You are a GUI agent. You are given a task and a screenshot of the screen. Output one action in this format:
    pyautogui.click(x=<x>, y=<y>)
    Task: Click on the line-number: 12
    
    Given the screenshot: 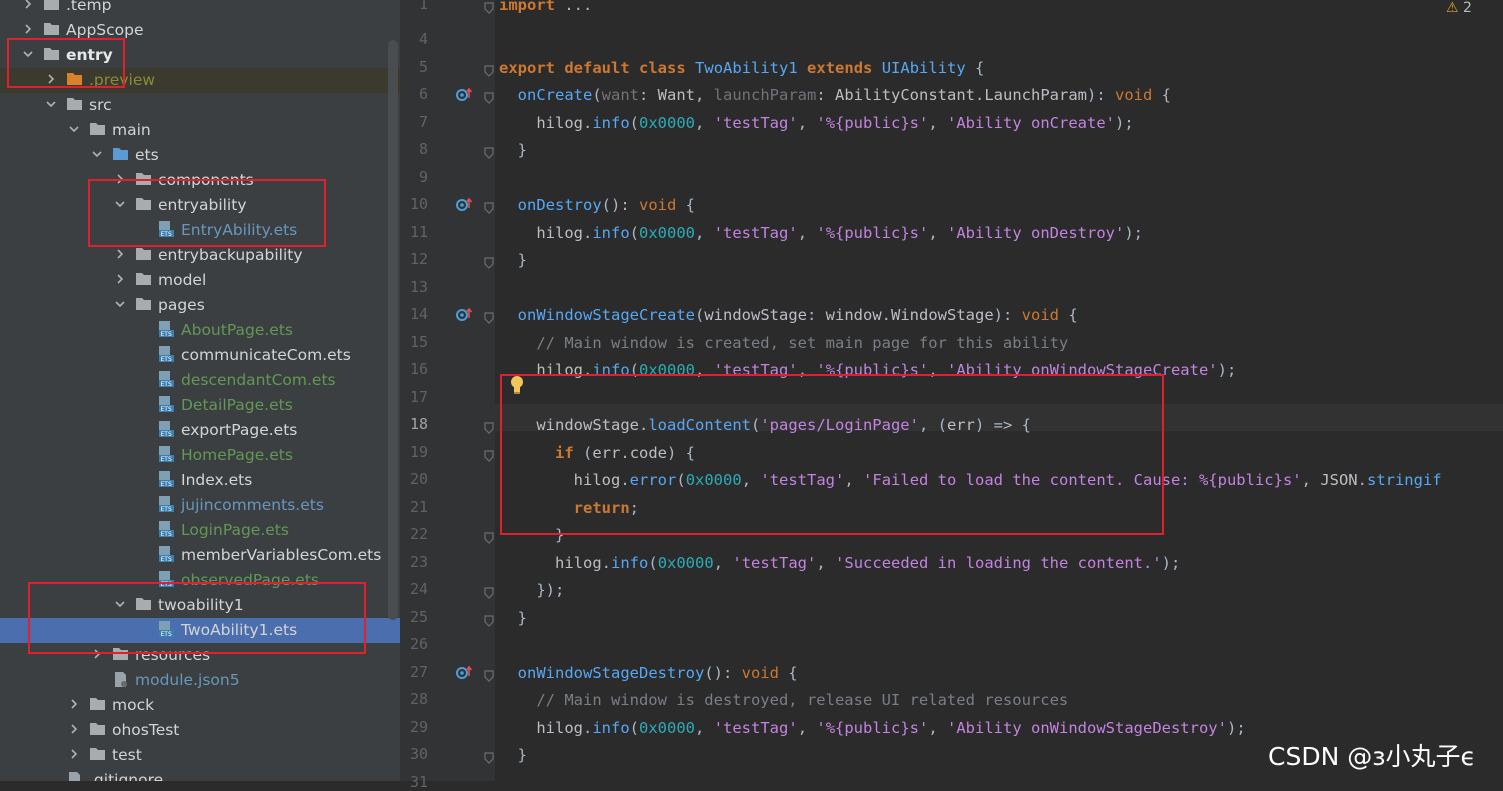 What is the action you would take?
    pyautogui.click(x=418, y=259)
    